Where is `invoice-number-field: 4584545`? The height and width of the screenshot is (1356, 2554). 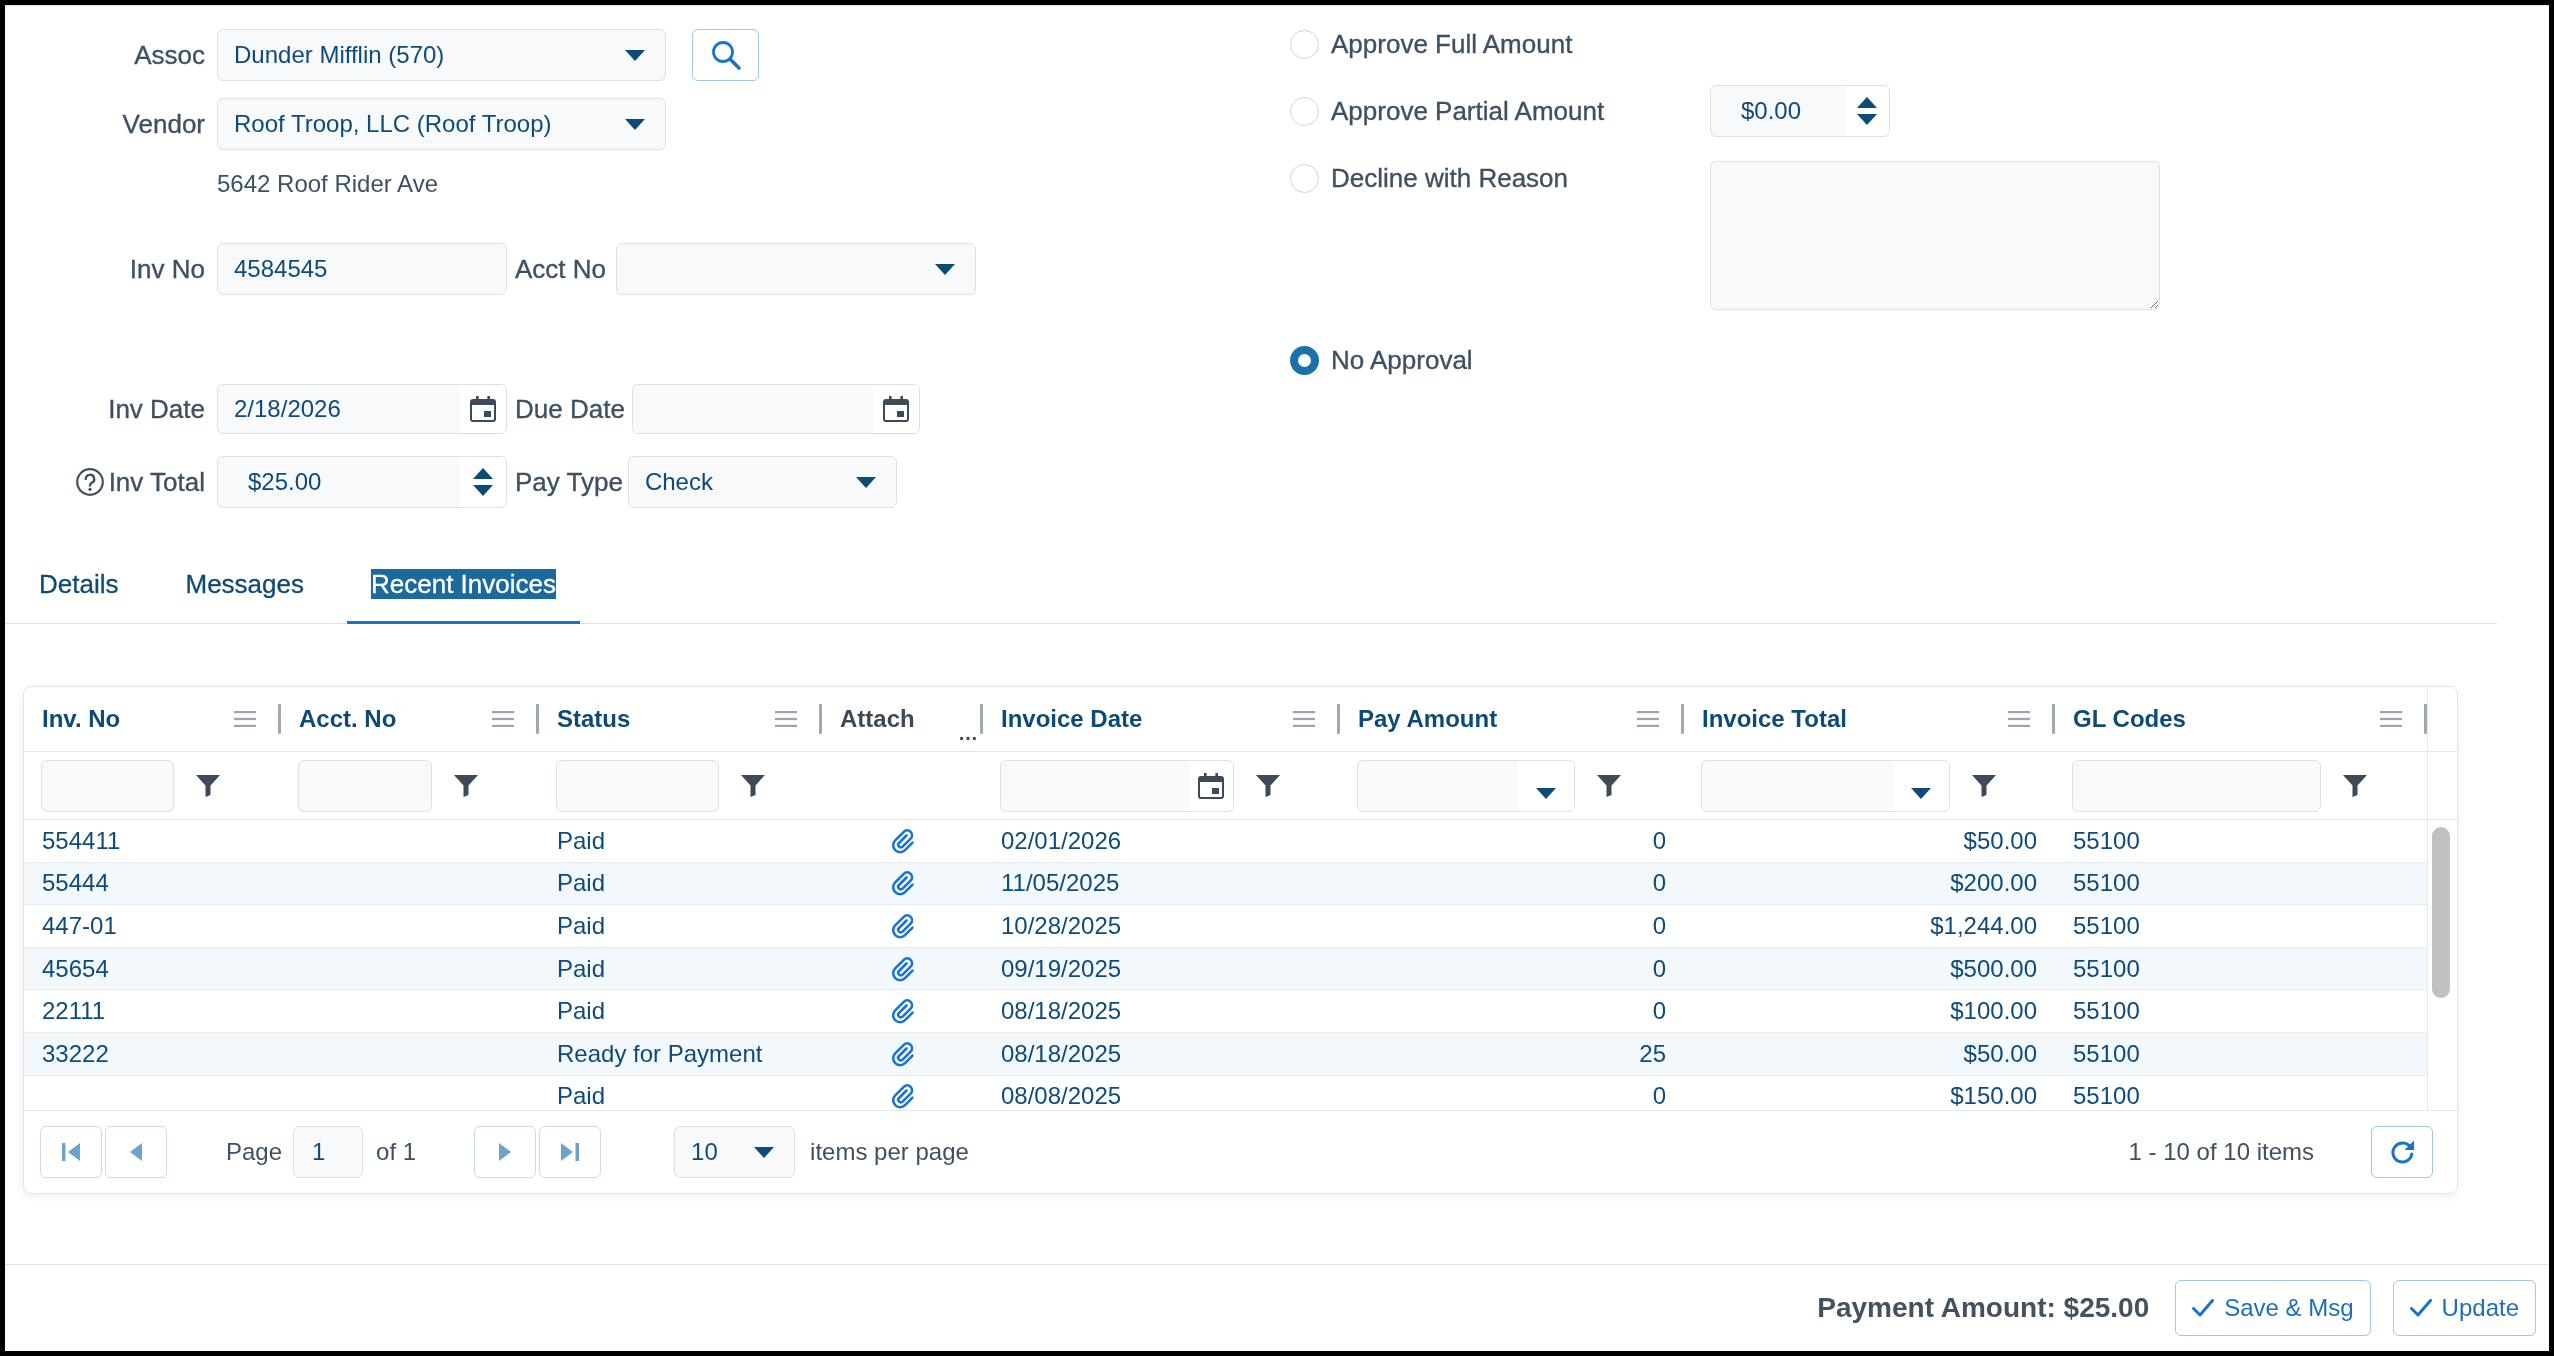
invoice-number-field: 4584545 is located at coordinates (362, 269).